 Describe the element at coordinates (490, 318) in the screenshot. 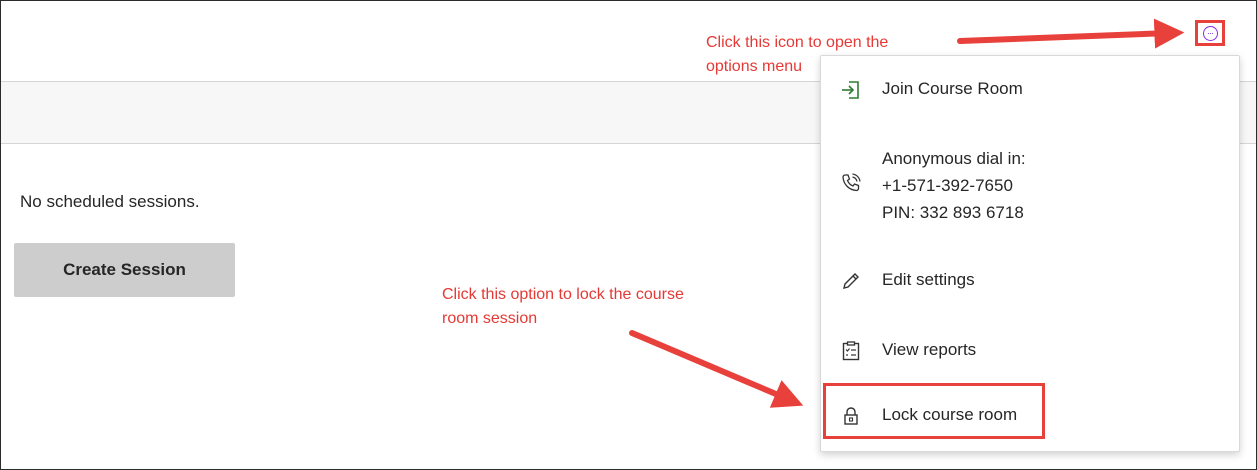

I see `annotation-line: room session` at that location.